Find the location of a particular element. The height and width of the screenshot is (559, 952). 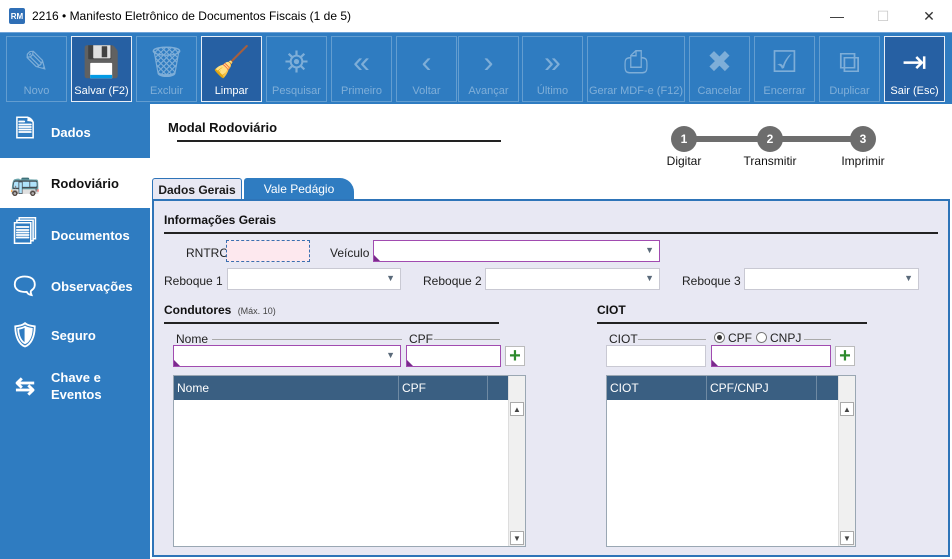

info-gerais-title: Informações Gerais is located at coordinates (220, 220).